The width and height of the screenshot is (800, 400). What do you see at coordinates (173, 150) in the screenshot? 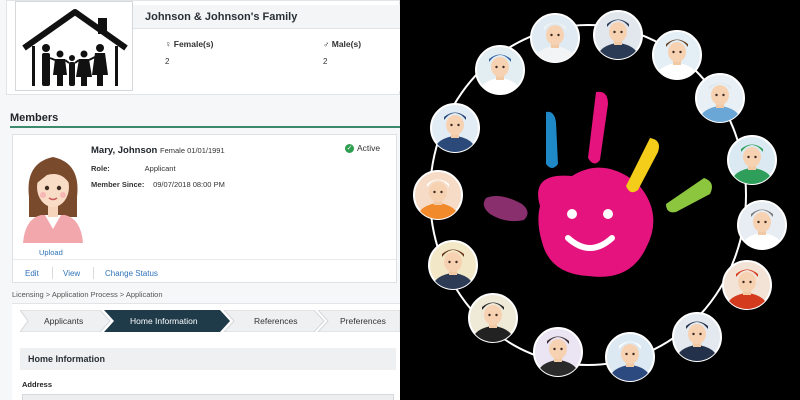
I see `member-gender: Female` at bounding box center [173, 150].